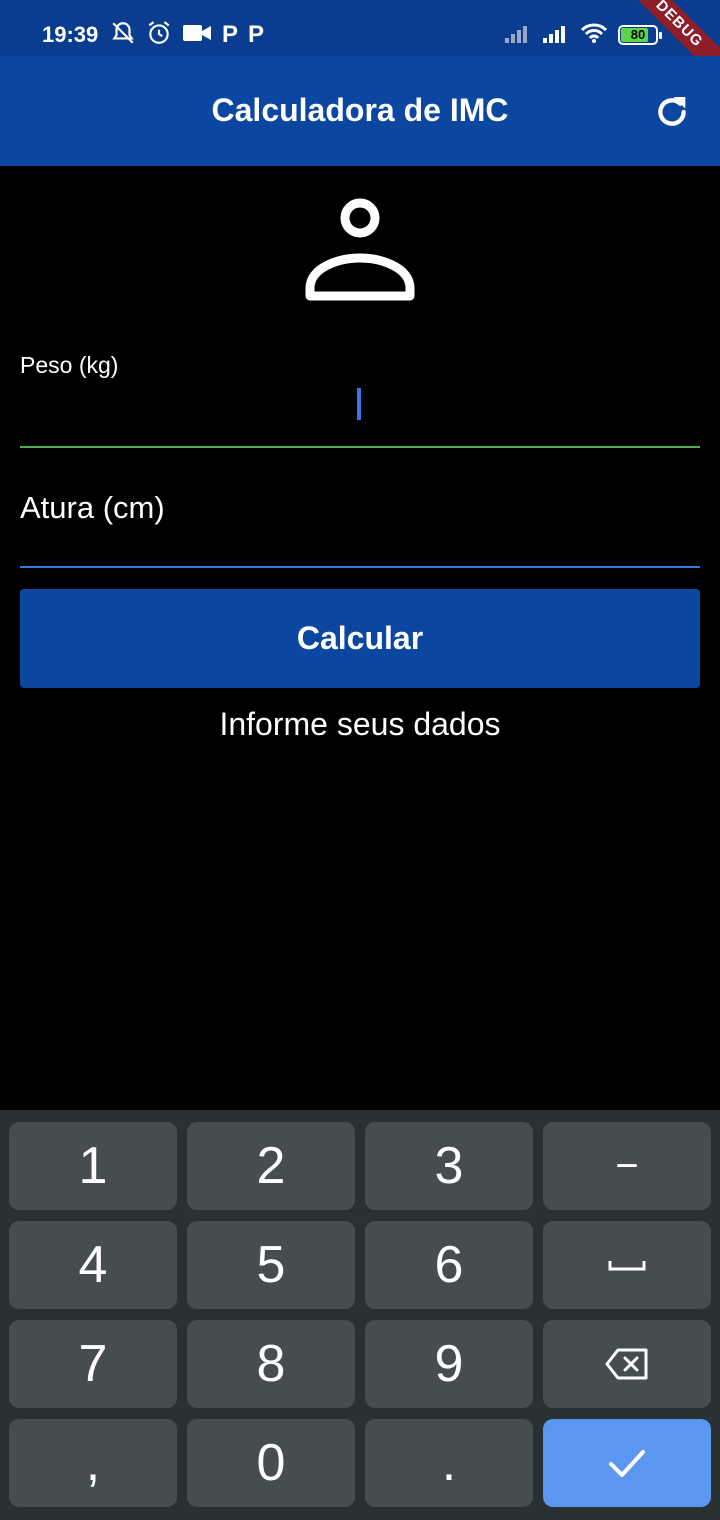 This screenshot has height=1520, width=720. What do you see at coordinates (360, 530) in the screenshot?
I see `height-field: Atura (cm)` at bounding box center [360, 530].